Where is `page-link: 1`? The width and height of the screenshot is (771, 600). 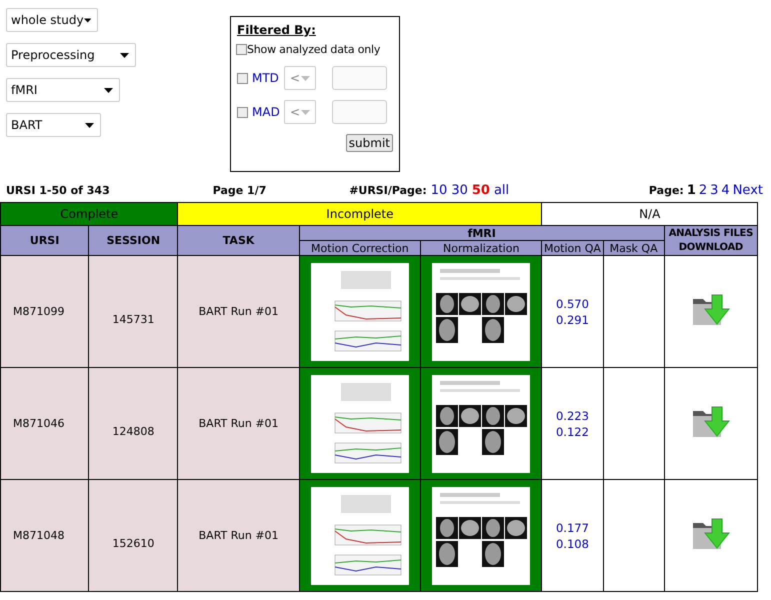 page-link: 1 is located at coordinates (691, 190).